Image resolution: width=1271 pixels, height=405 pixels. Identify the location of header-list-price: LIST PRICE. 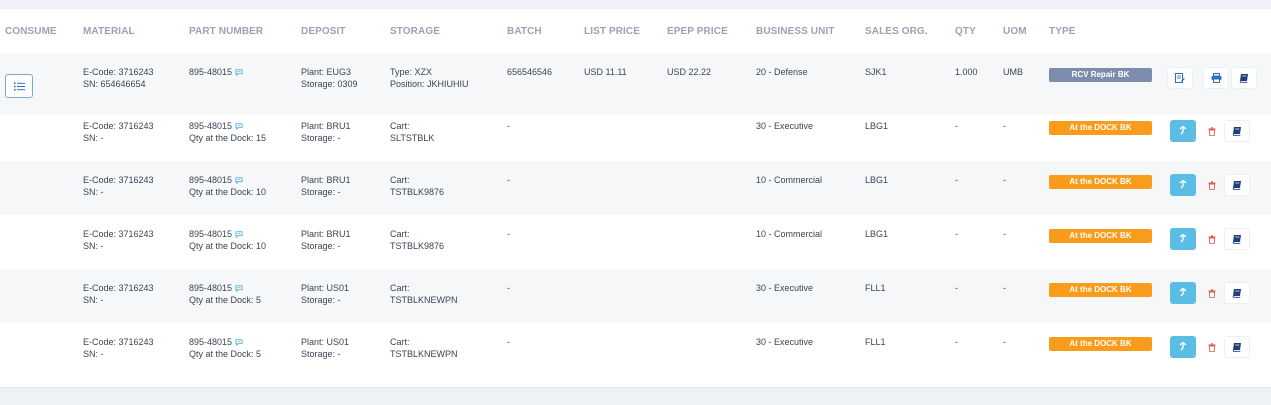
(612, 31).